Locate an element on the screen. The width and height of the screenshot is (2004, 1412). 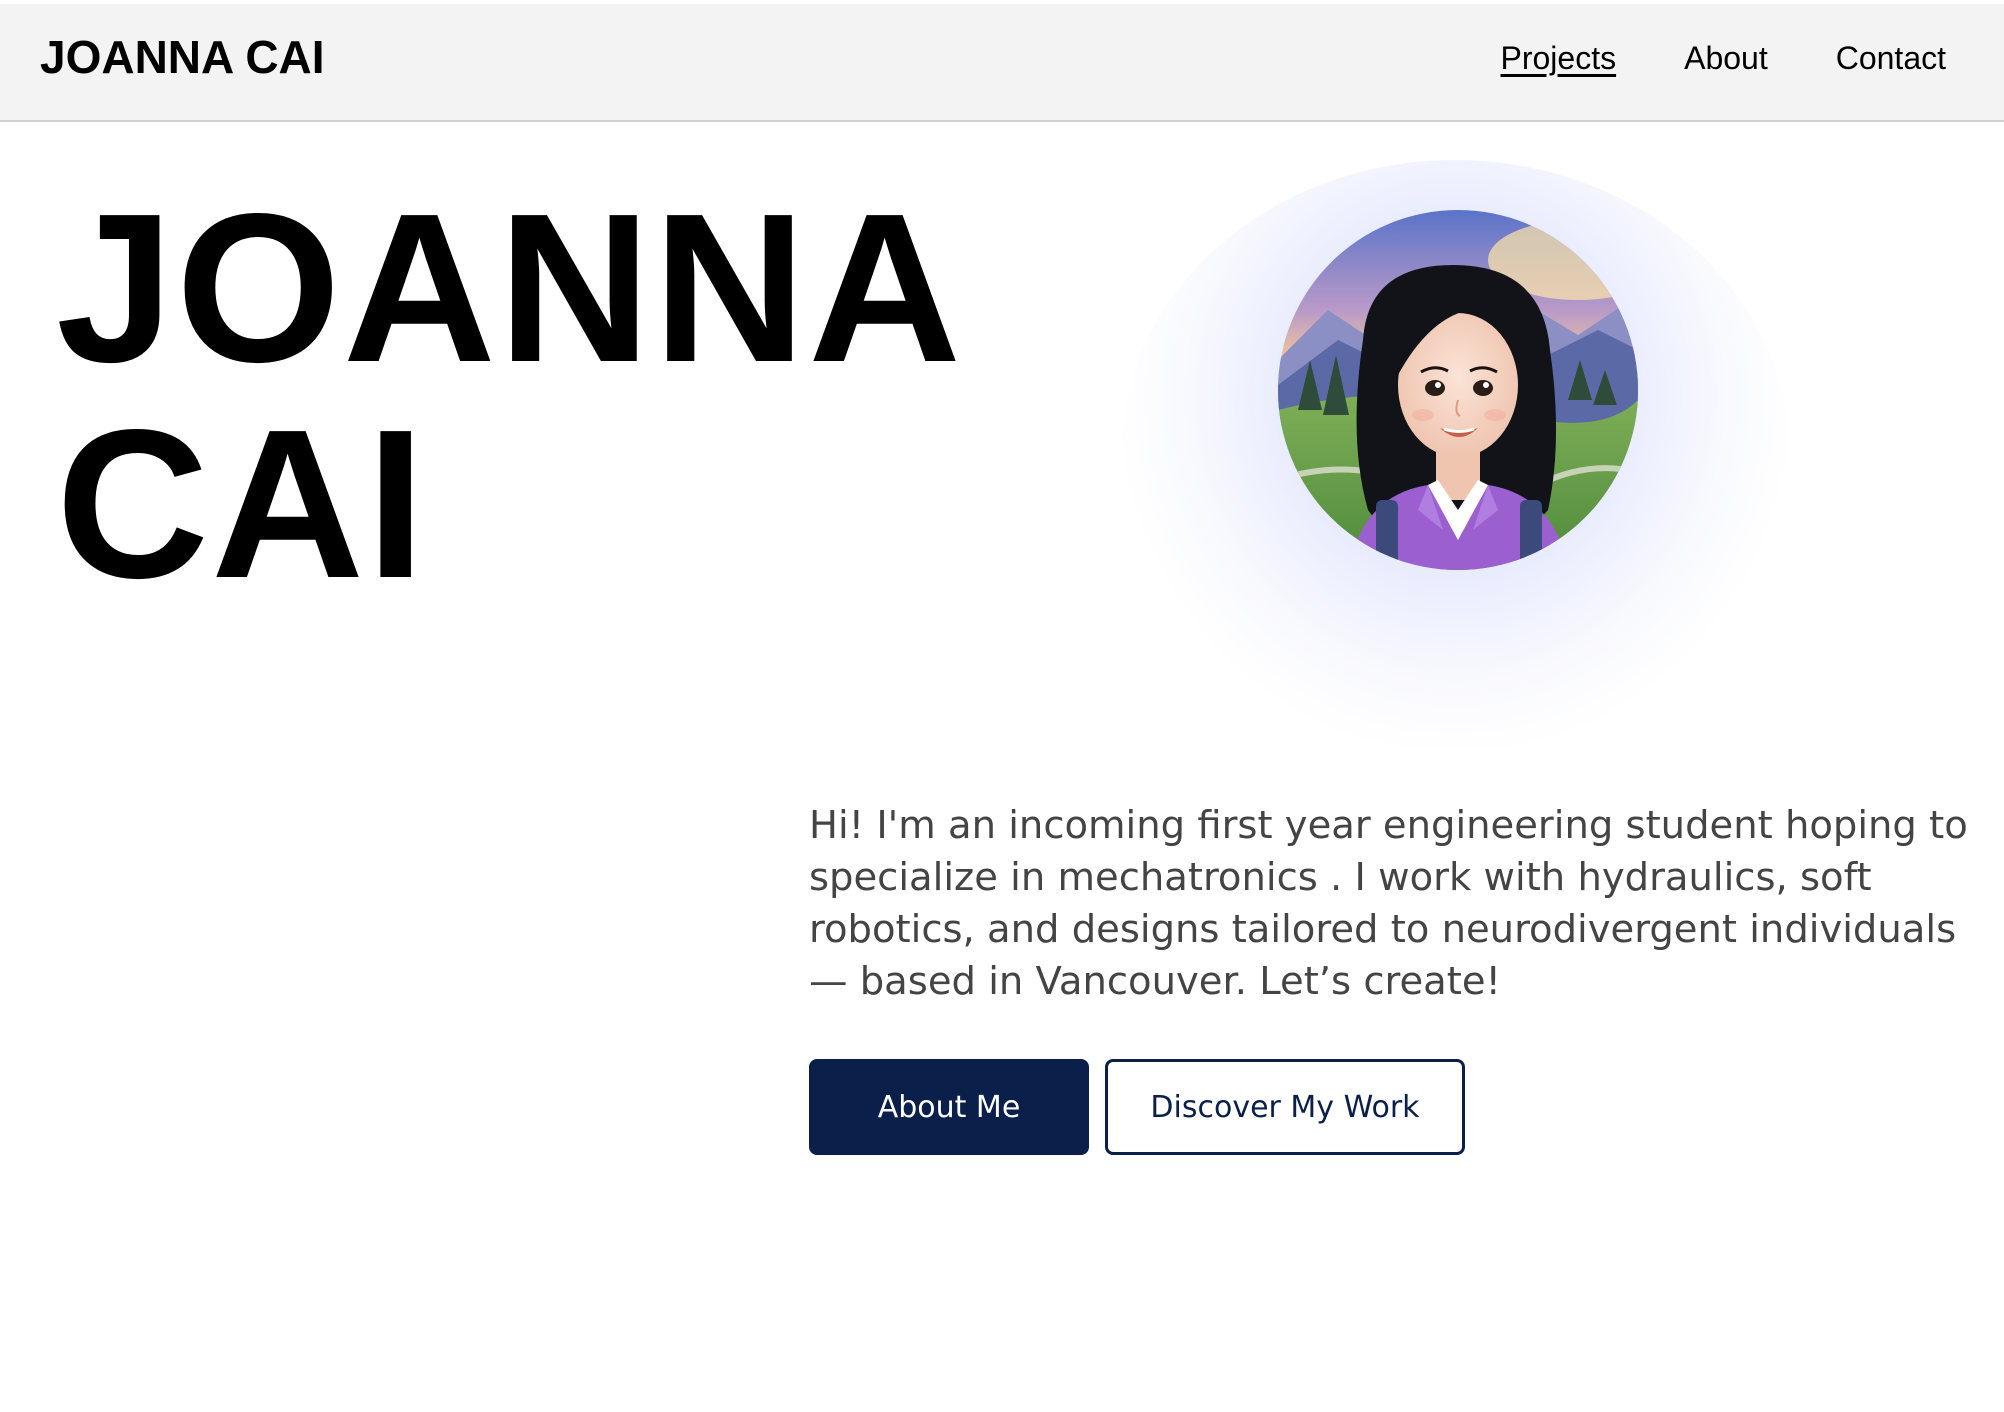
main-nav: Projects About Contact is located at coordinates (1690, 58).